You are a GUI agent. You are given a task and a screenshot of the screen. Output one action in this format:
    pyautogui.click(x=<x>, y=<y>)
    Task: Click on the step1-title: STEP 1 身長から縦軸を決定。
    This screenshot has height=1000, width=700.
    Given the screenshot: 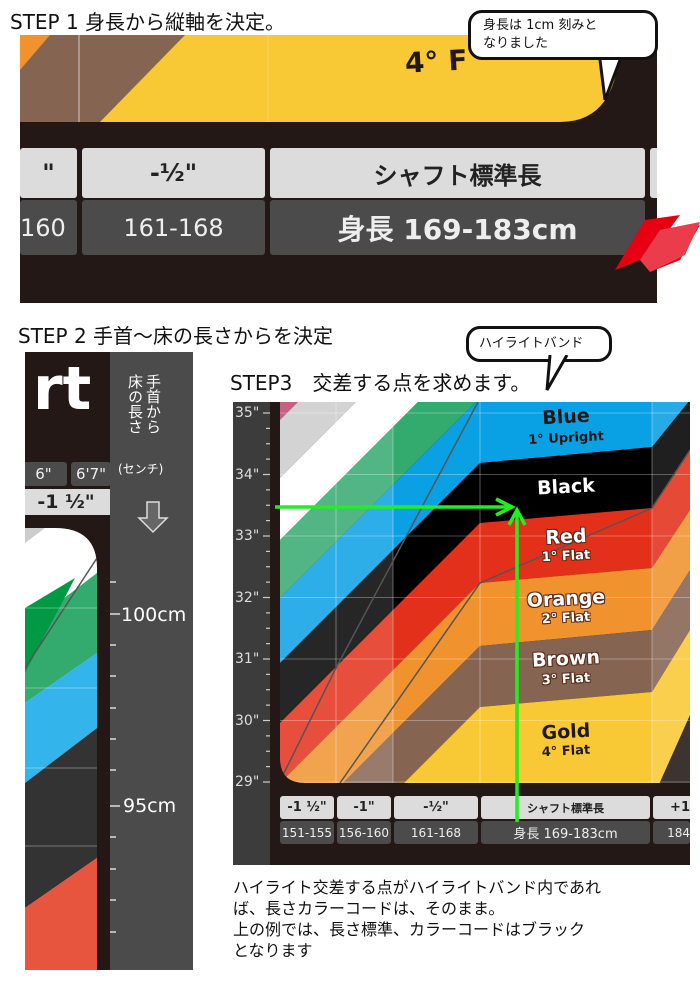 What is the action you would take?
    pyautogui.click(x=148, y=22)
    